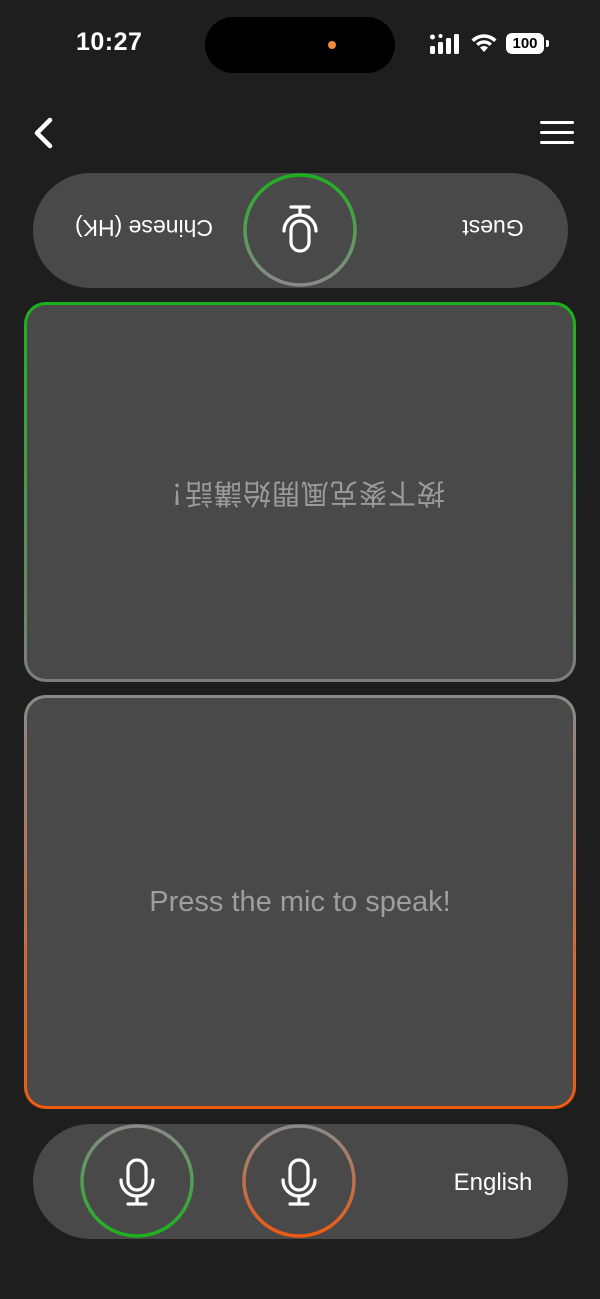  What do you see at coordinates (137, 1181) in the screenshot?
I see `guest-speak-mic-button` at bounding box center [137, 1181].